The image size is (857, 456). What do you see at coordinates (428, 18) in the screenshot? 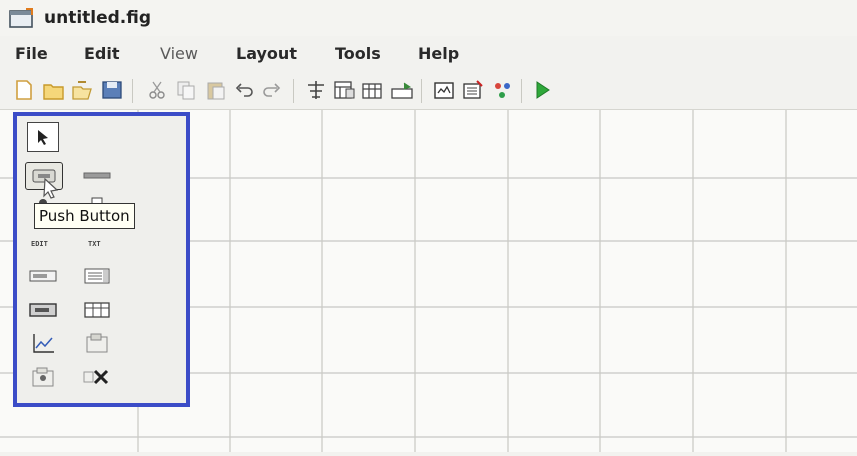
I see `title-bar: untitled.fig` at bounding box center [428, 18].